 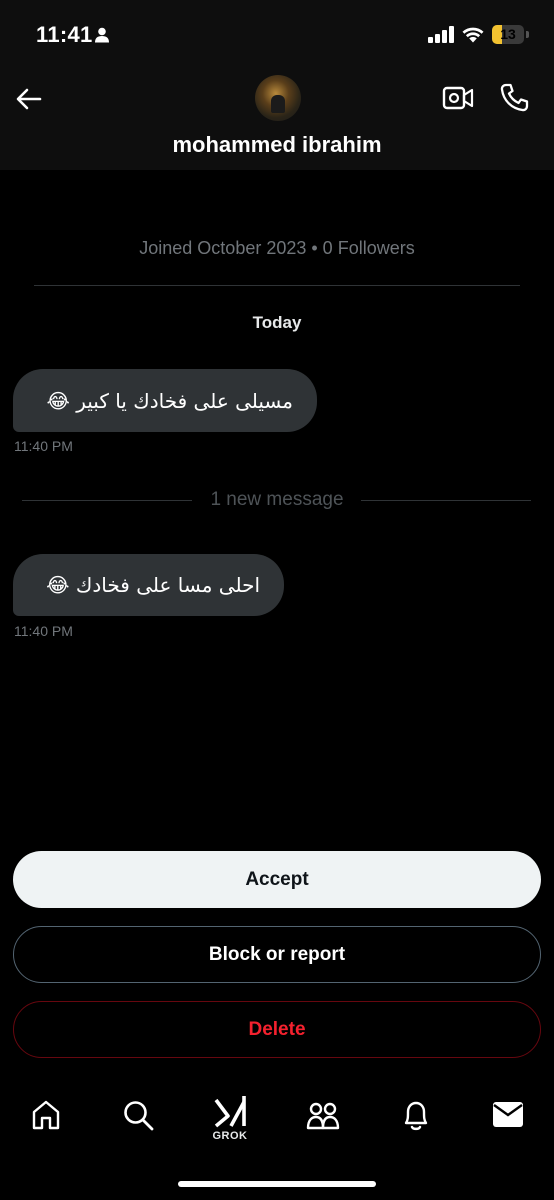 I want to click on signal-icon, so click(x=441, y=34).